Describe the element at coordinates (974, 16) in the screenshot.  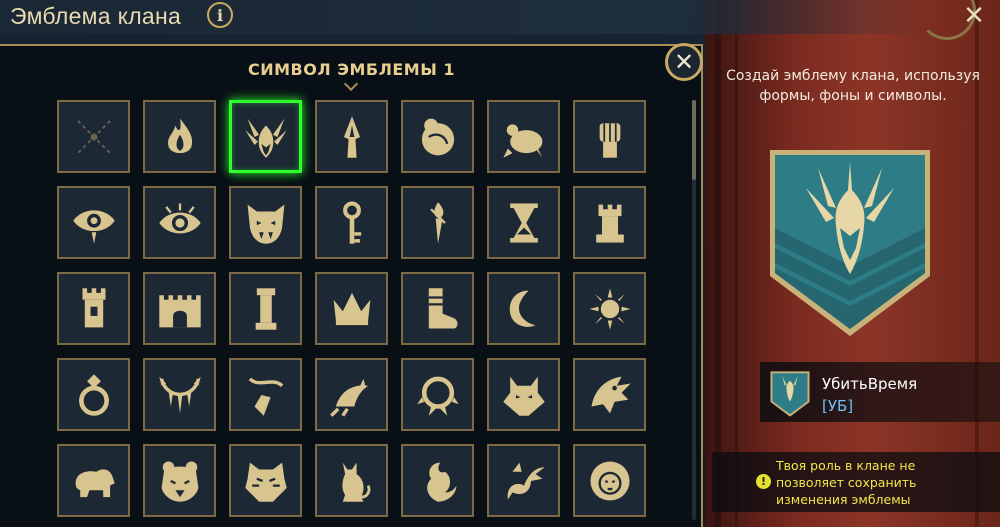
I see `close-window-button: ✕` at that location.